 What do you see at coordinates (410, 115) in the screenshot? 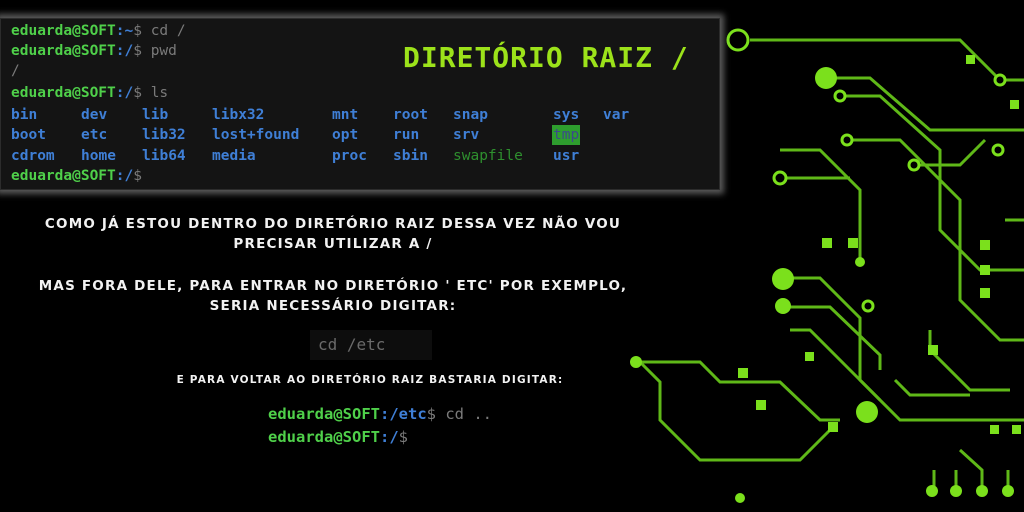
I see `dir-entry: root` at bounding box center [410, 115].